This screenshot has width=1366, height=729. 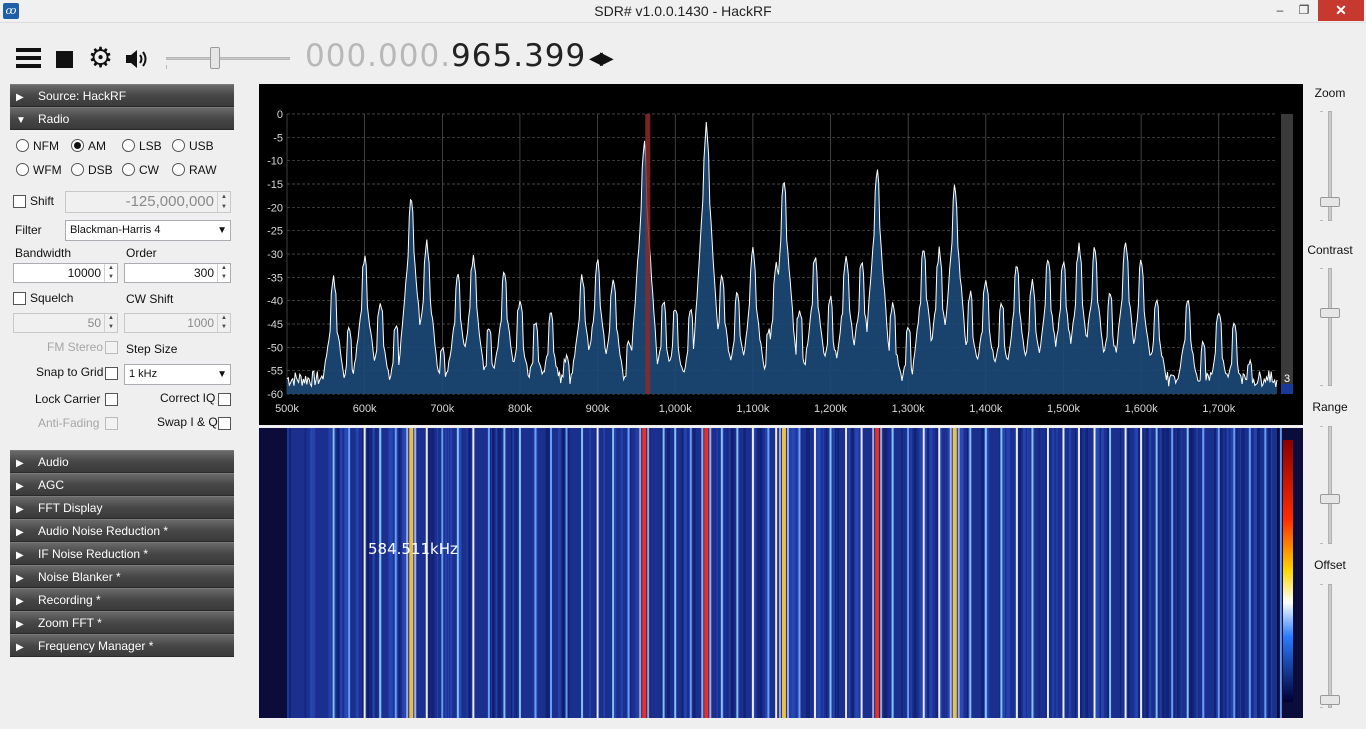 What do you see at coordinates (52, 298) in the screenshot?
I see `squelch-label: Squelch` at bounding box center [52, 298].